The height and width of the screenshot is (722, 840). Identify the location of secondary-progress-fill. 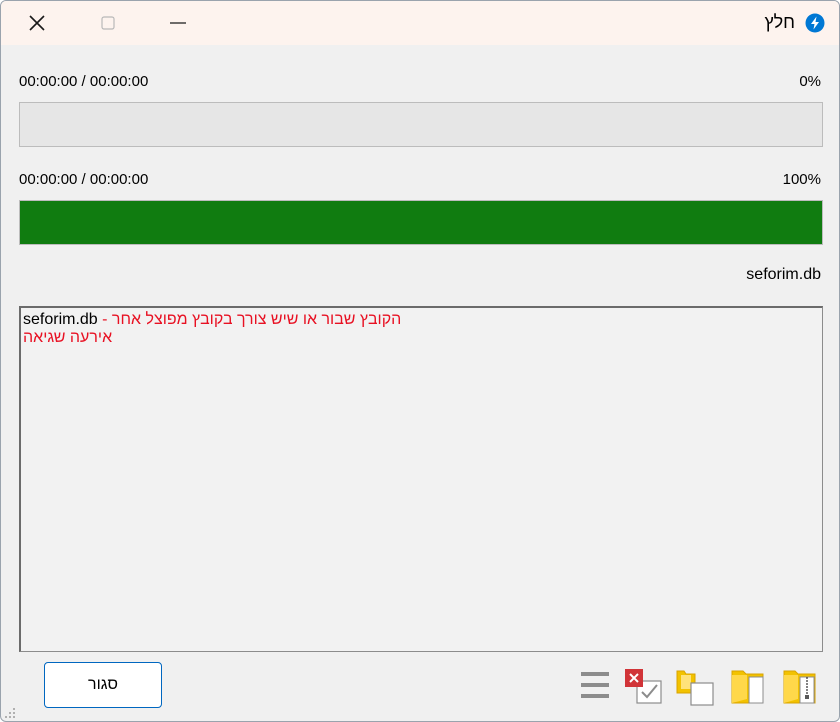
(421, 222).